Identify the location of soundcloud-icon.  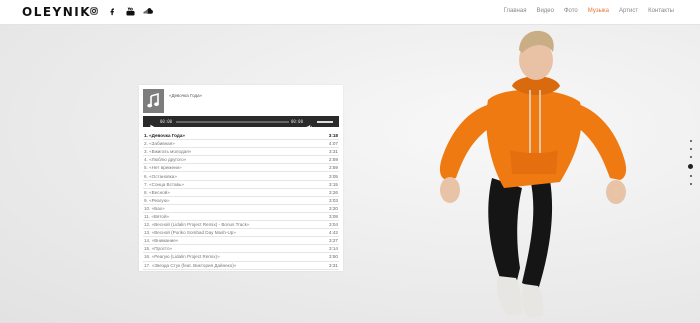
(148, 11).